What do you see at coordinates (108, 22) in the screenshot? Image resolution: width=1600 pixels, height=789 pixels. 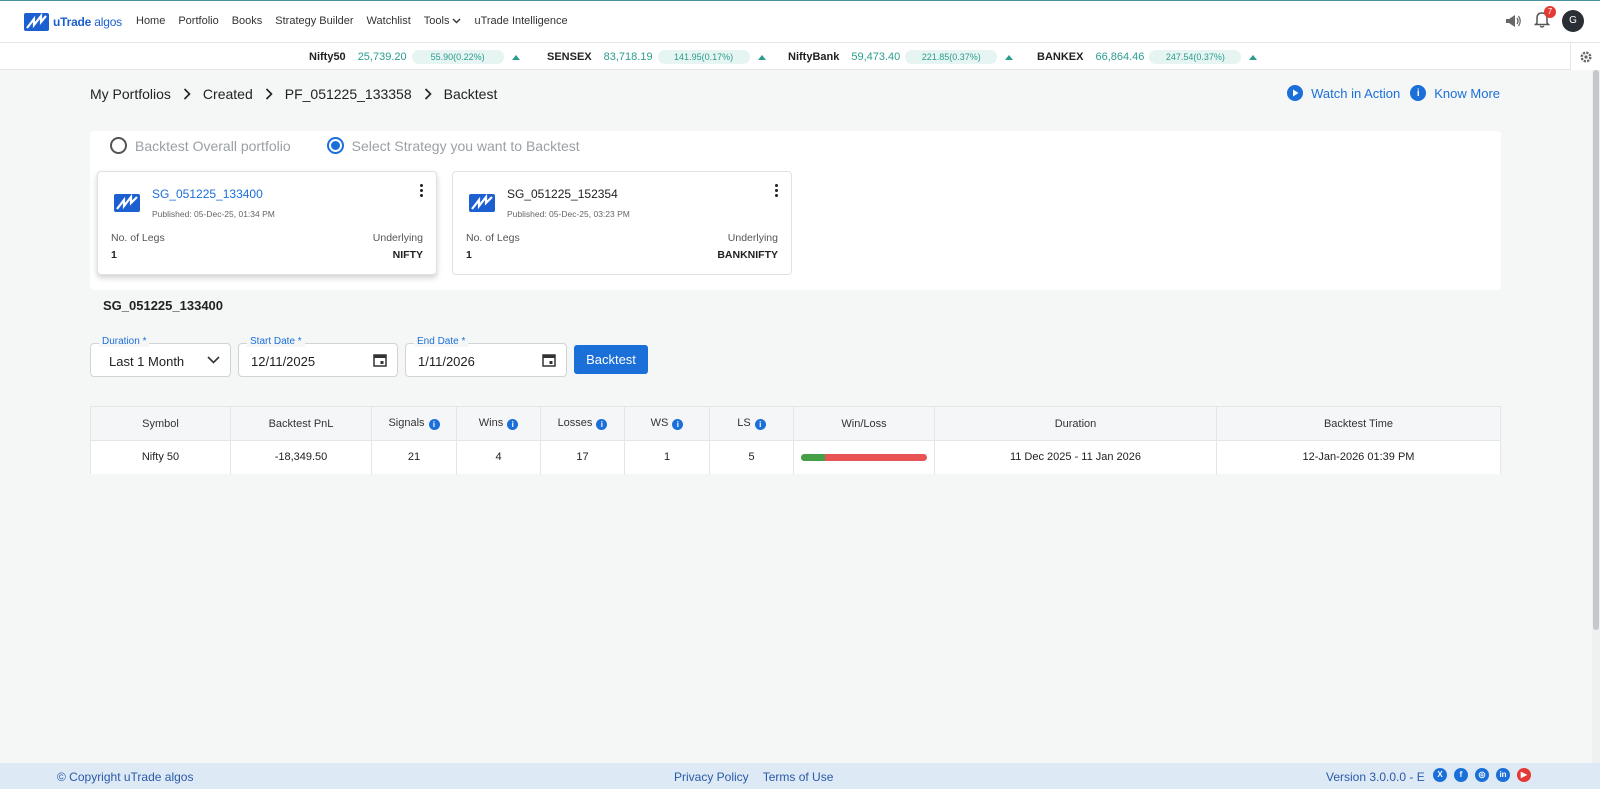 I see `brand-name-light: algos` at bounding box center [108, 22].